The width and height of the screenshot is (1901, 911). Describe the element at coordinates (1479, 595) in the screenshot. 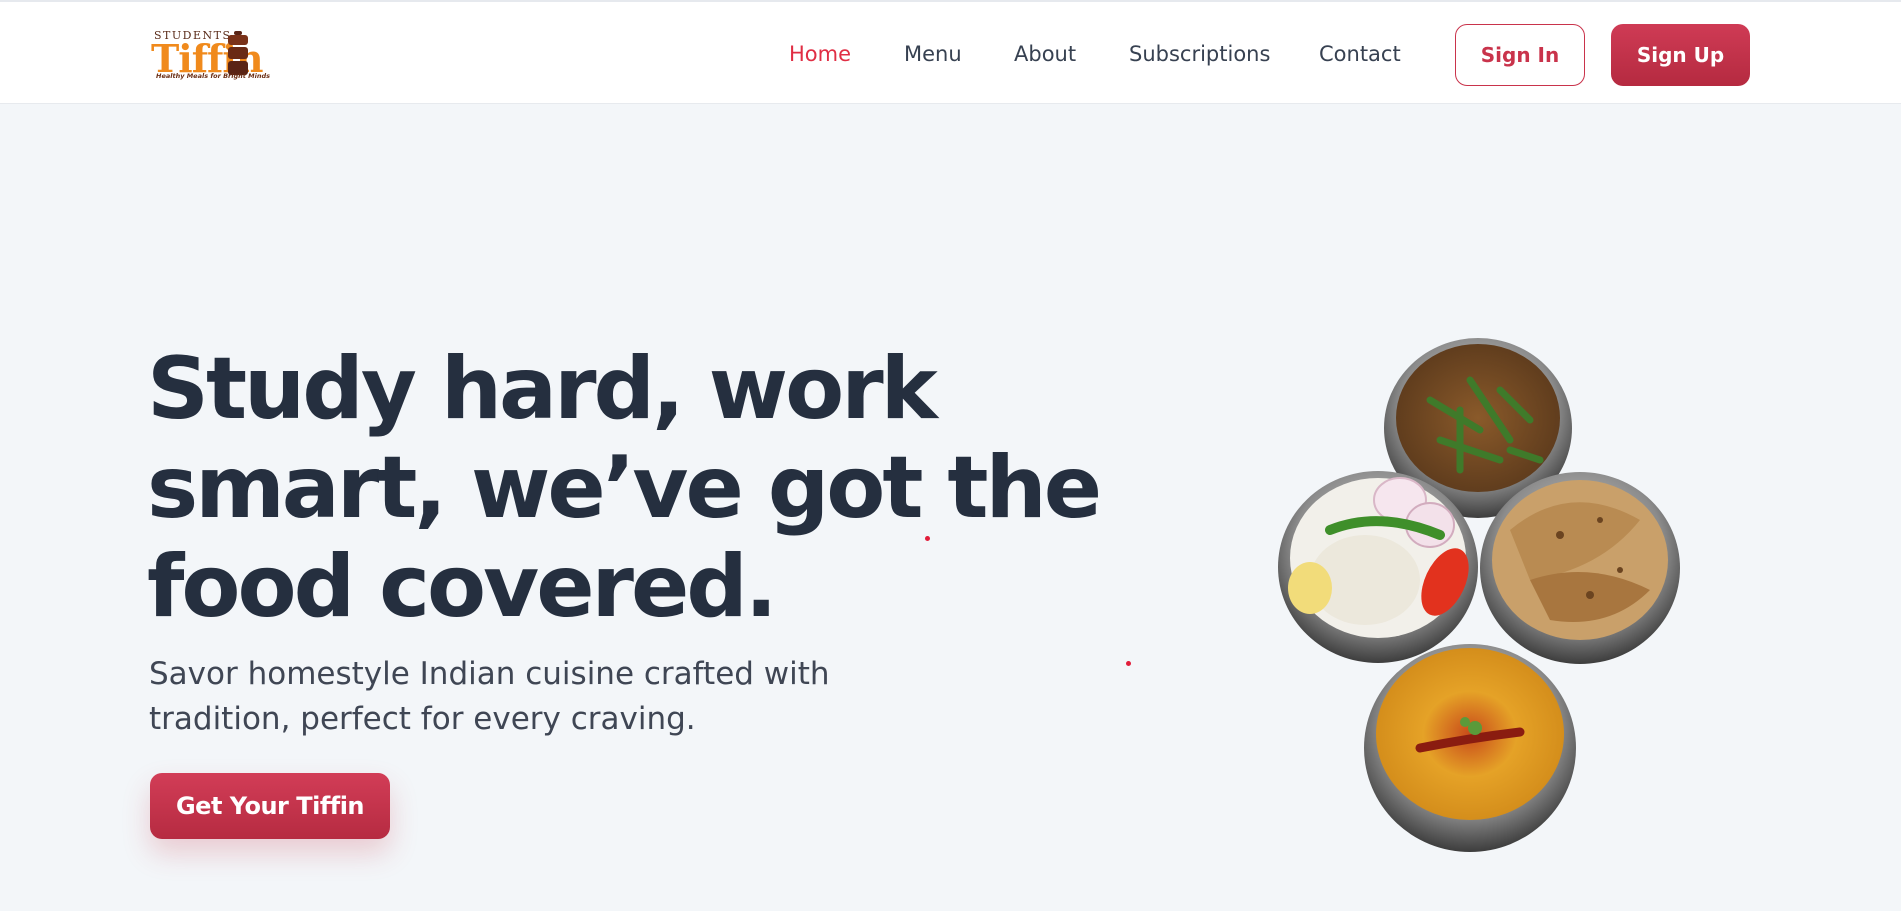

I see `tiffin-bowls-illustration` at that location.